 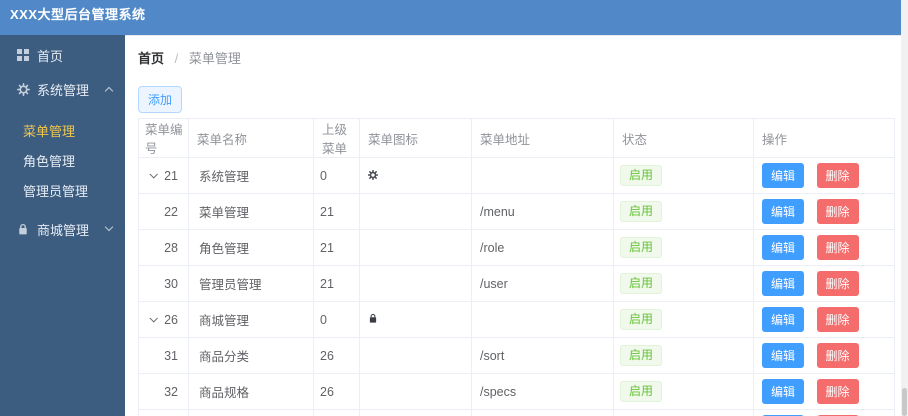 What do you see at coordinates (542, 355) in the screenshot?
I see `menu-url-cell: /sort` at bounding box center [542, 355].